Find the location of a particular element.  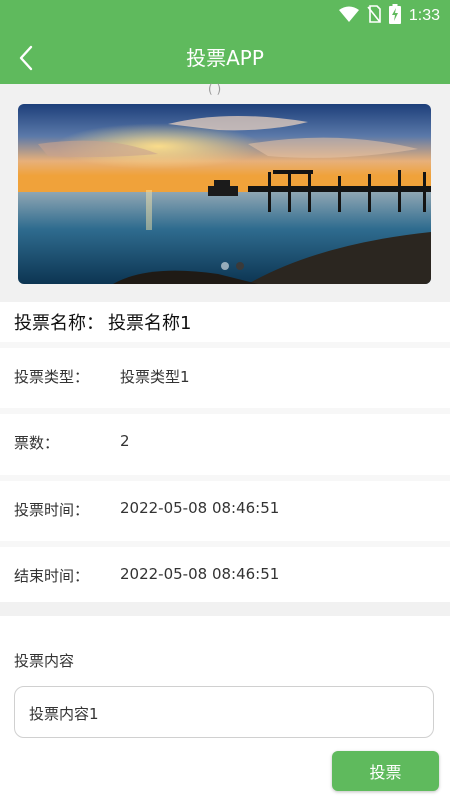

battery-charging-icon is located at coordinates (394, 16).